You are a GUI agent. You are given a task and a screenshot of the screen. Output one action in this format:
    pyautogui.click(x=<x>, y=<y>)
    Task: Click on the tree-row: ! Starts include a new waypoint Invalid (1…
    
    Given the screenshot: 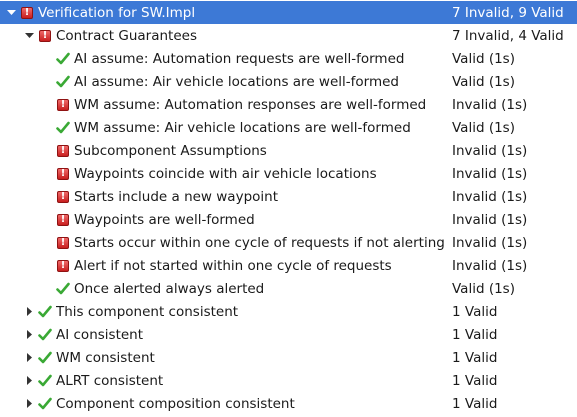 What is the action you would take?
    pyautogui.click(x=288, y=196)
    